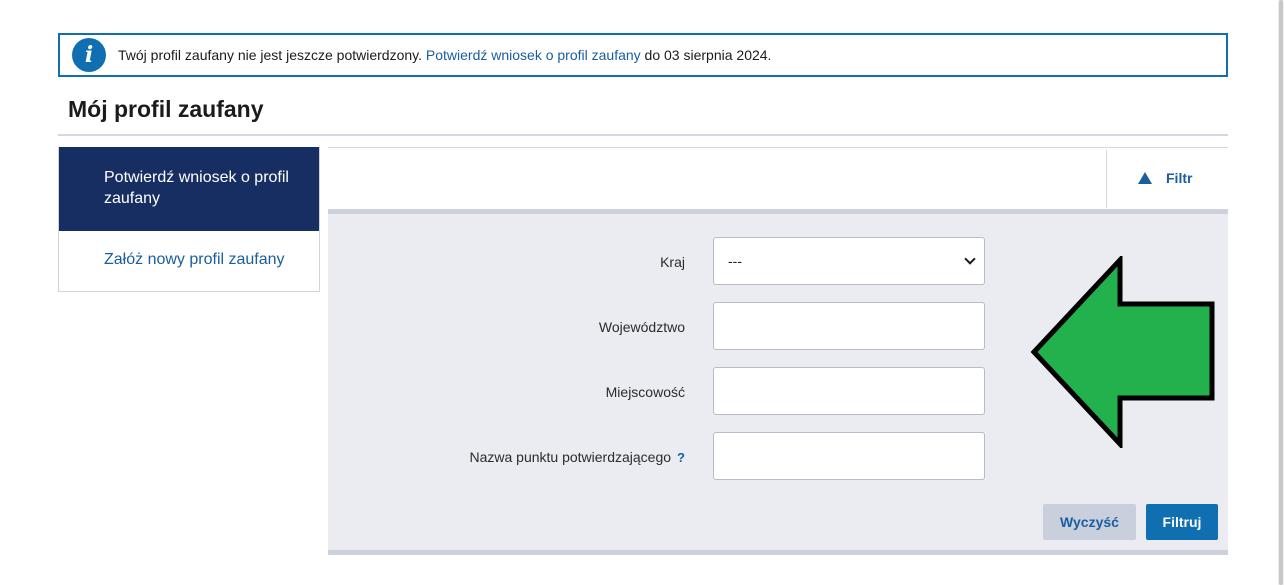 This screenshot has width=1284, height=585. I want to click on point-name-label: Nazwa punktu potwierdzającego?, so click(577, 457).